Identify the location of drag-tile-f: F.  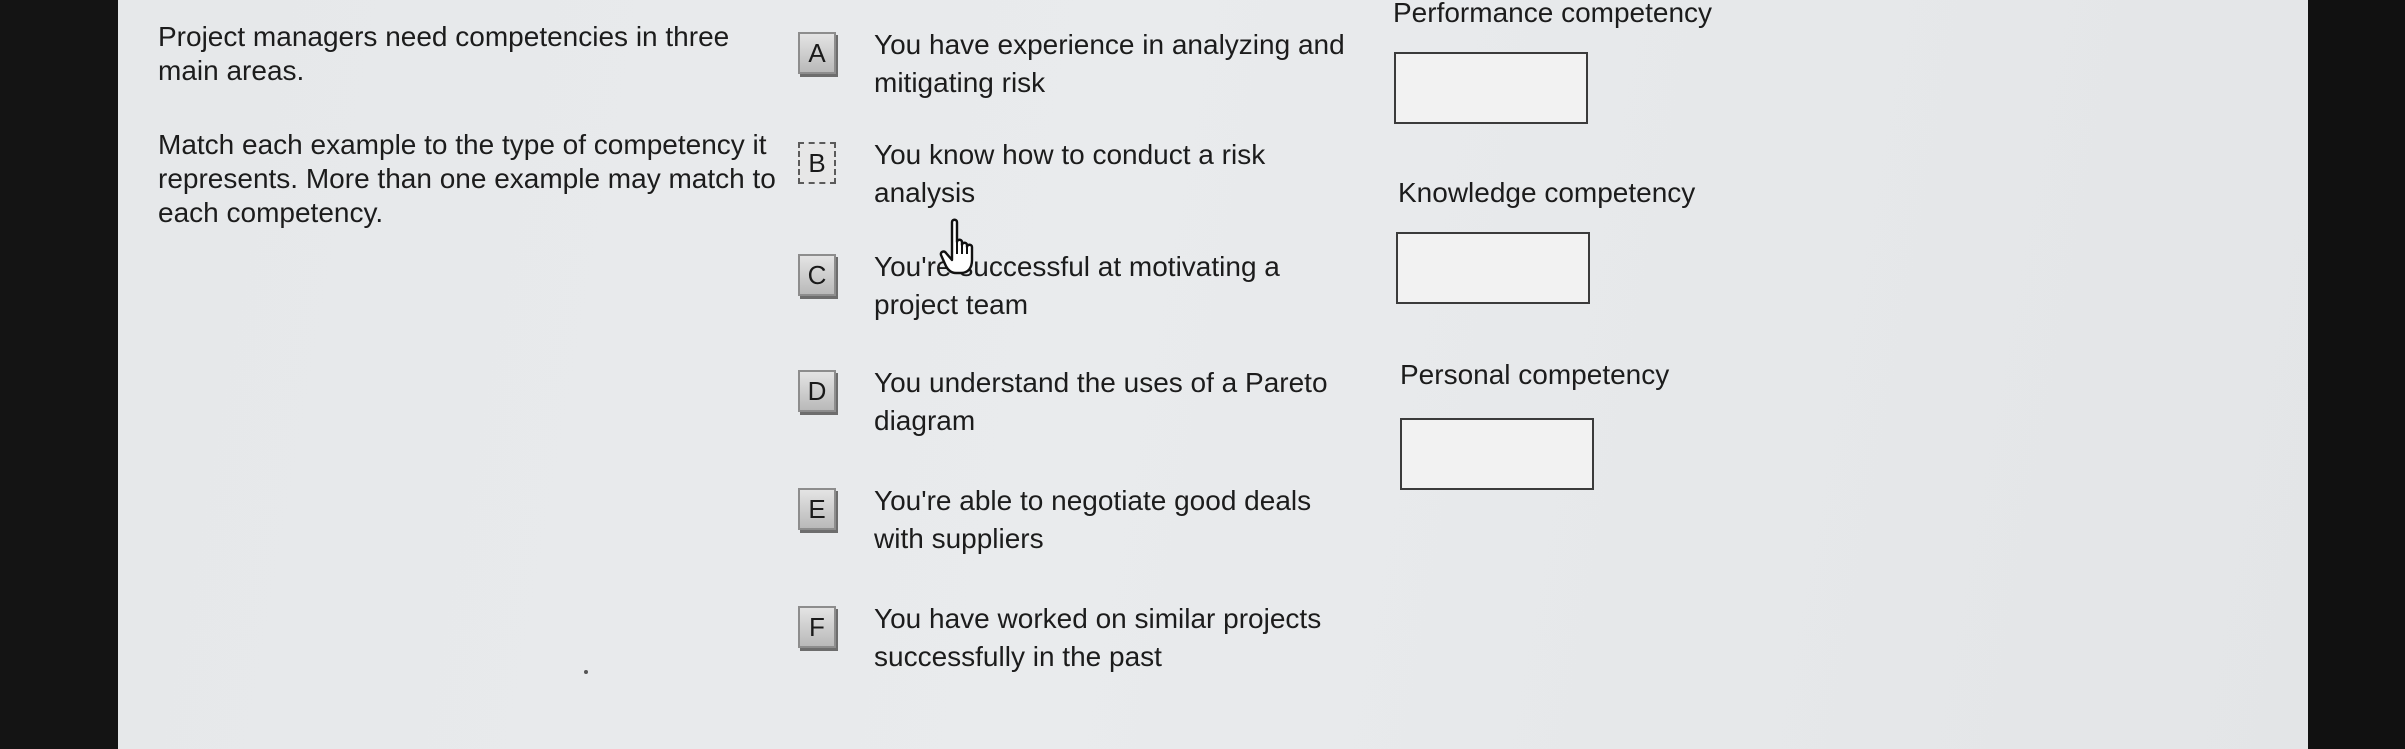
(817, 627).